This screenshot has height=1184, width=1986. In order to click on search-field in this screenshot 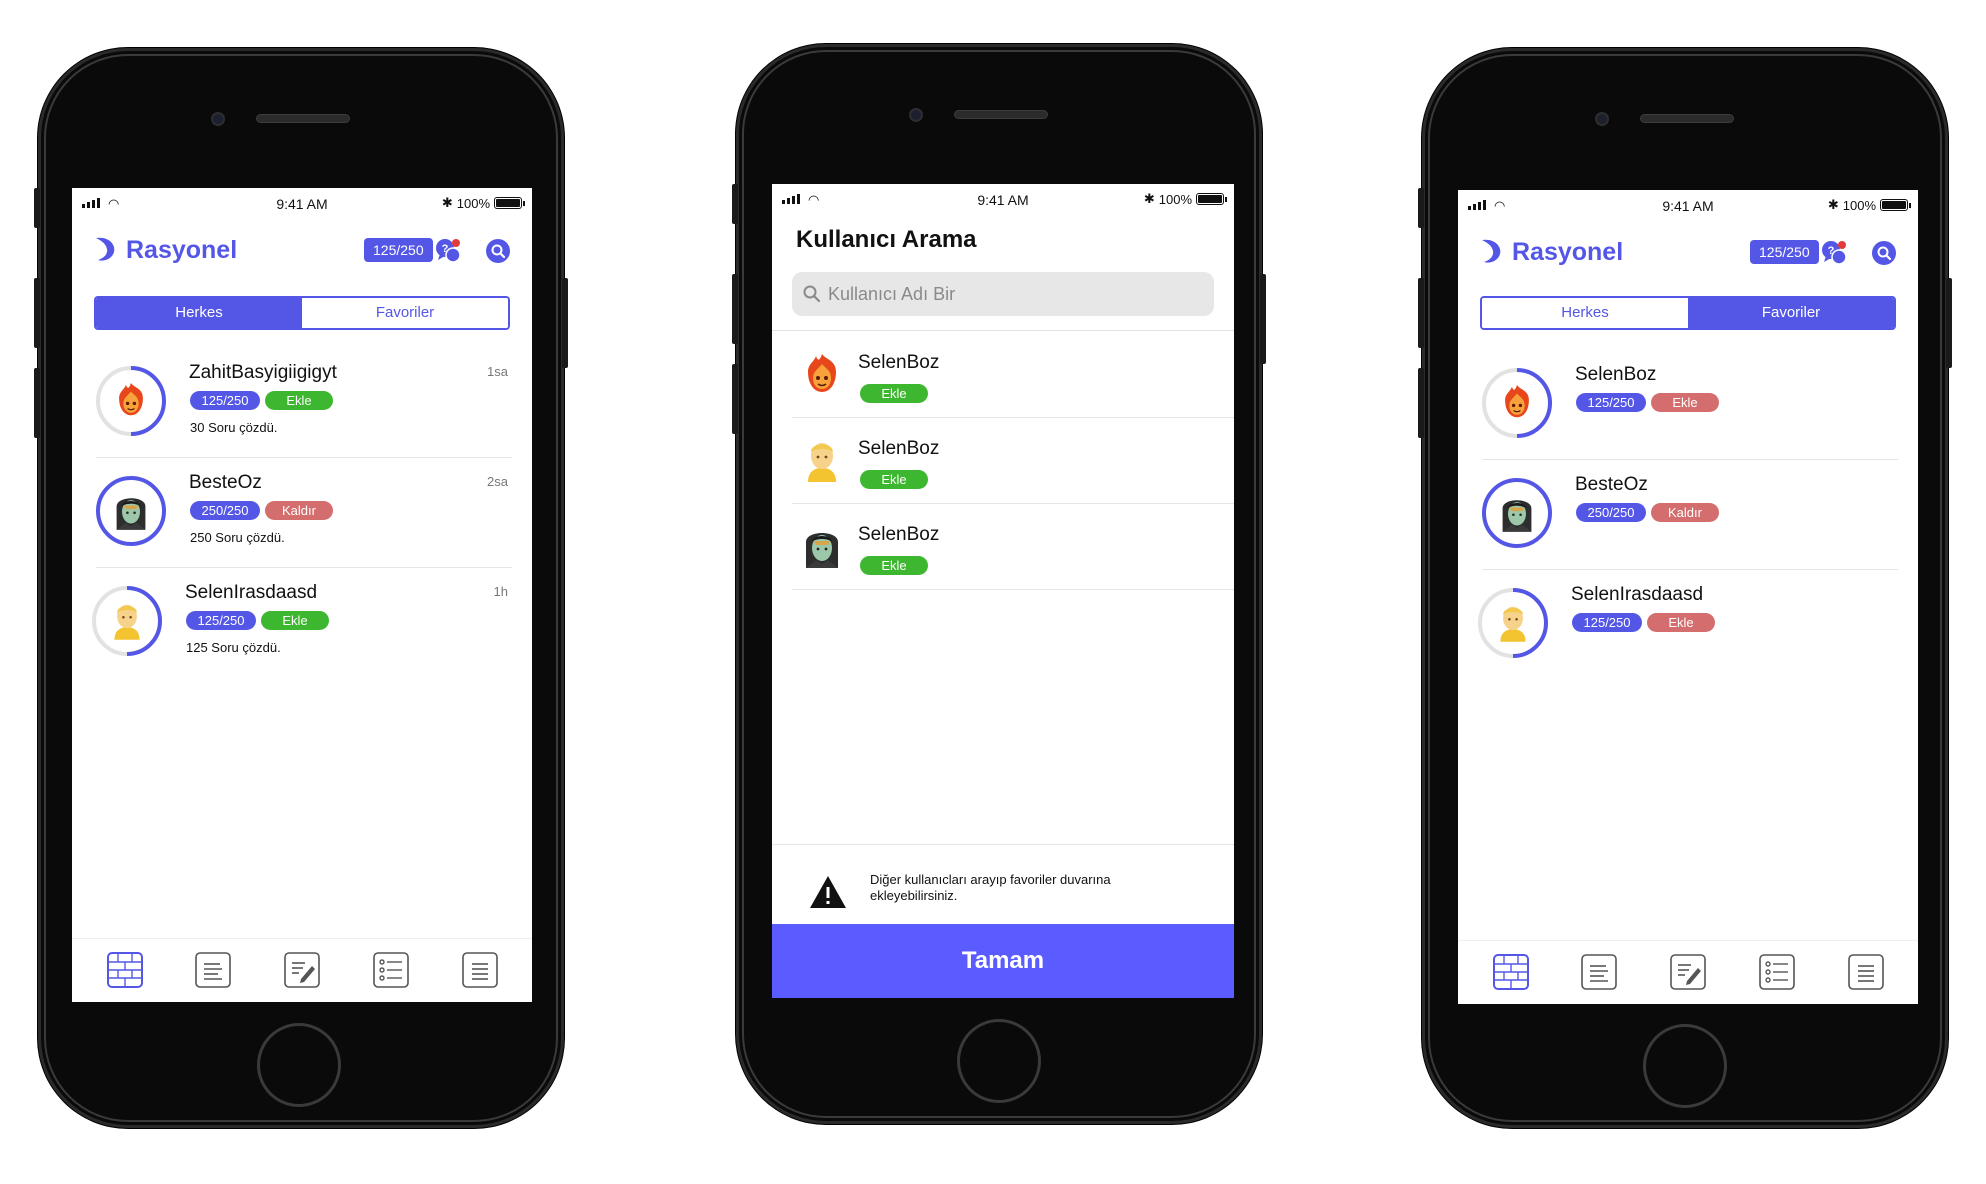, I will do `click(1003, 294)`.